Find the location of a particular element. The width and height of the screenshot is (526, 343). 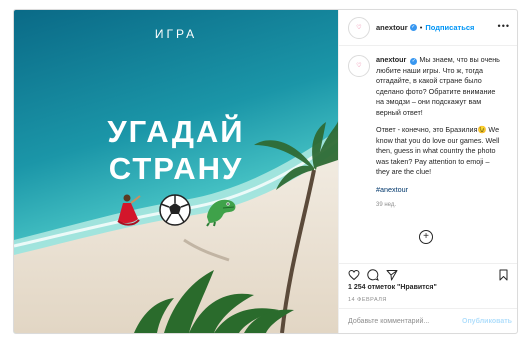

caption-username: anextour is located at coordinates (391, 59).